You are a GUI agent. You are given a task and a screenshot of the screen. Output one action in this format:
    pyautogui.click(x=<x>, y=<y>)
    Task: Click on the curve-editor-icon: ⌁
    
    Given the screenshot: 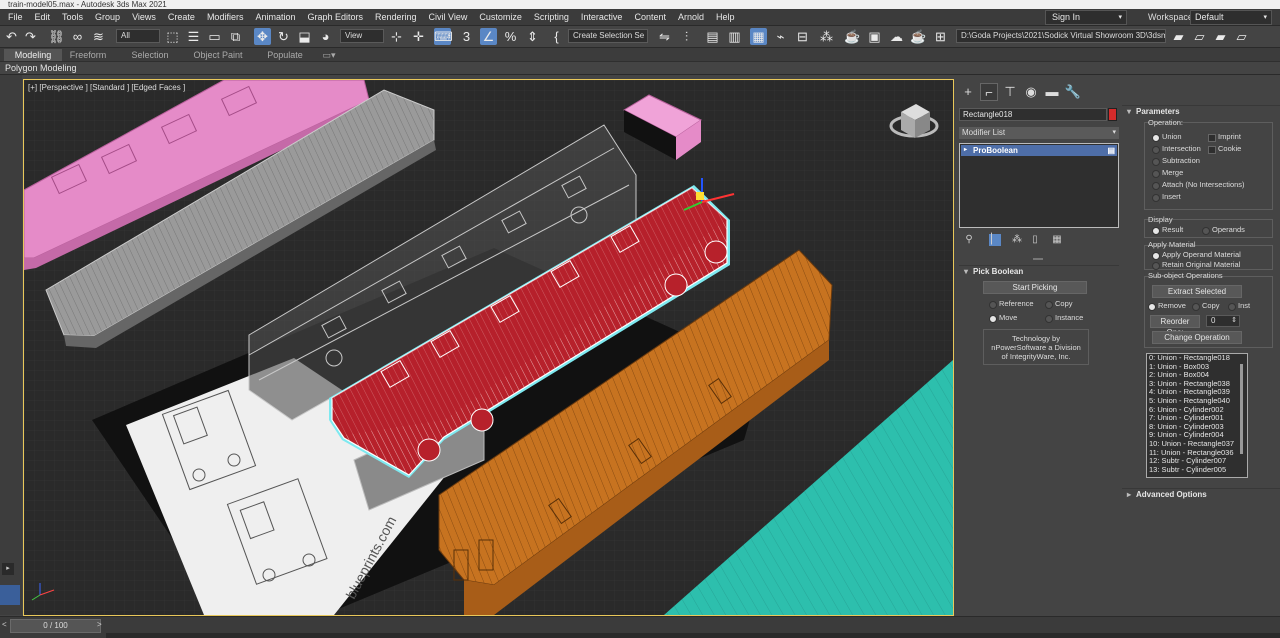 What is the action you would take?
    pyautogui.click(x=780, y=36)
    